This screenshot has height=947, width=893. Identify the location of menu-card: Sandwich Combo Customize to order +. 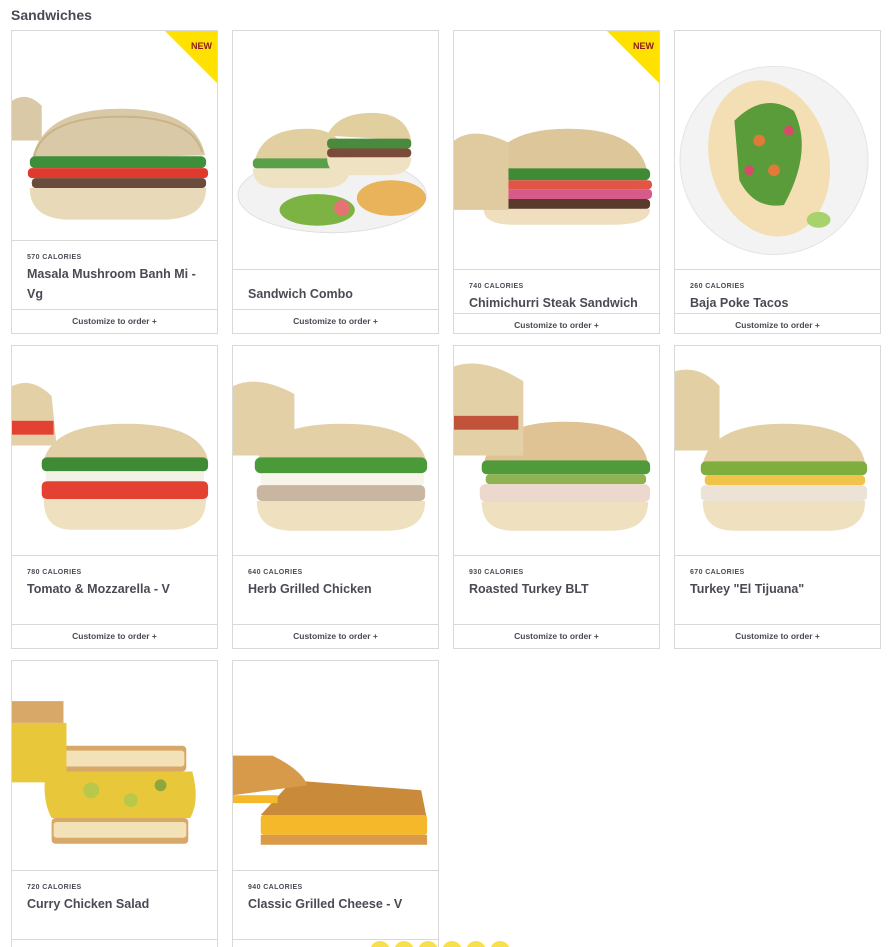
(335, 182).